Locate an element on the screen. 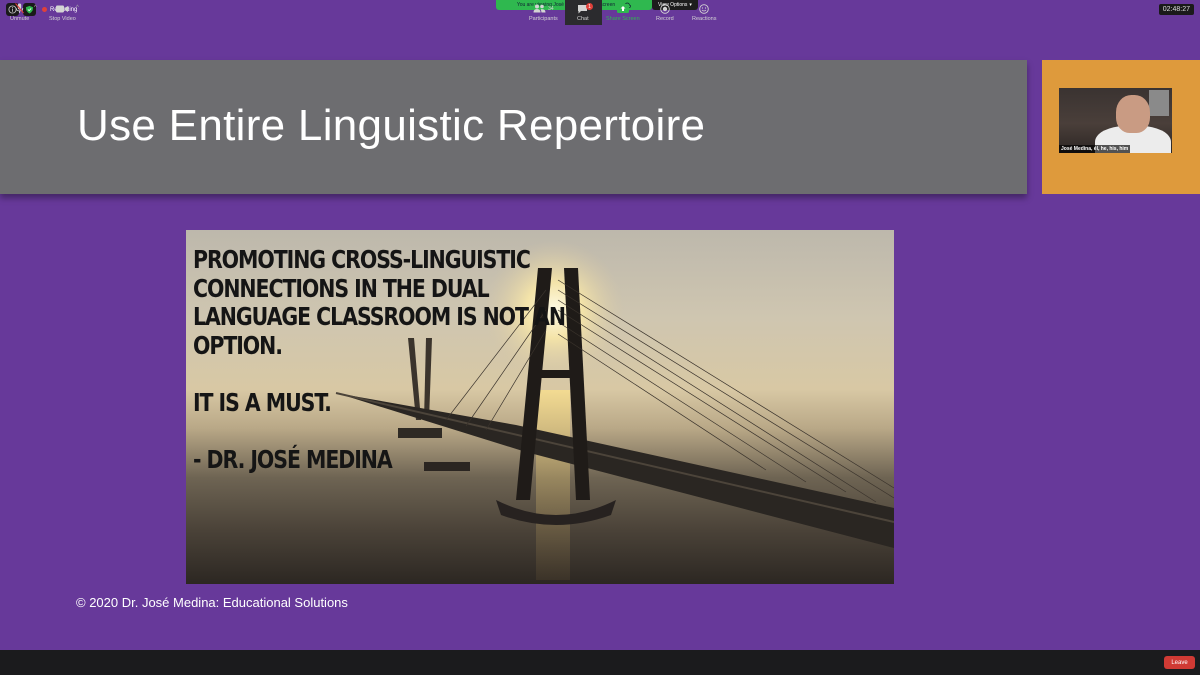 This screenshot has height=675, width=1200. quote-line: LANGUAGE CLASSROOM IS NOT AN is located at coordinates (379, 316).